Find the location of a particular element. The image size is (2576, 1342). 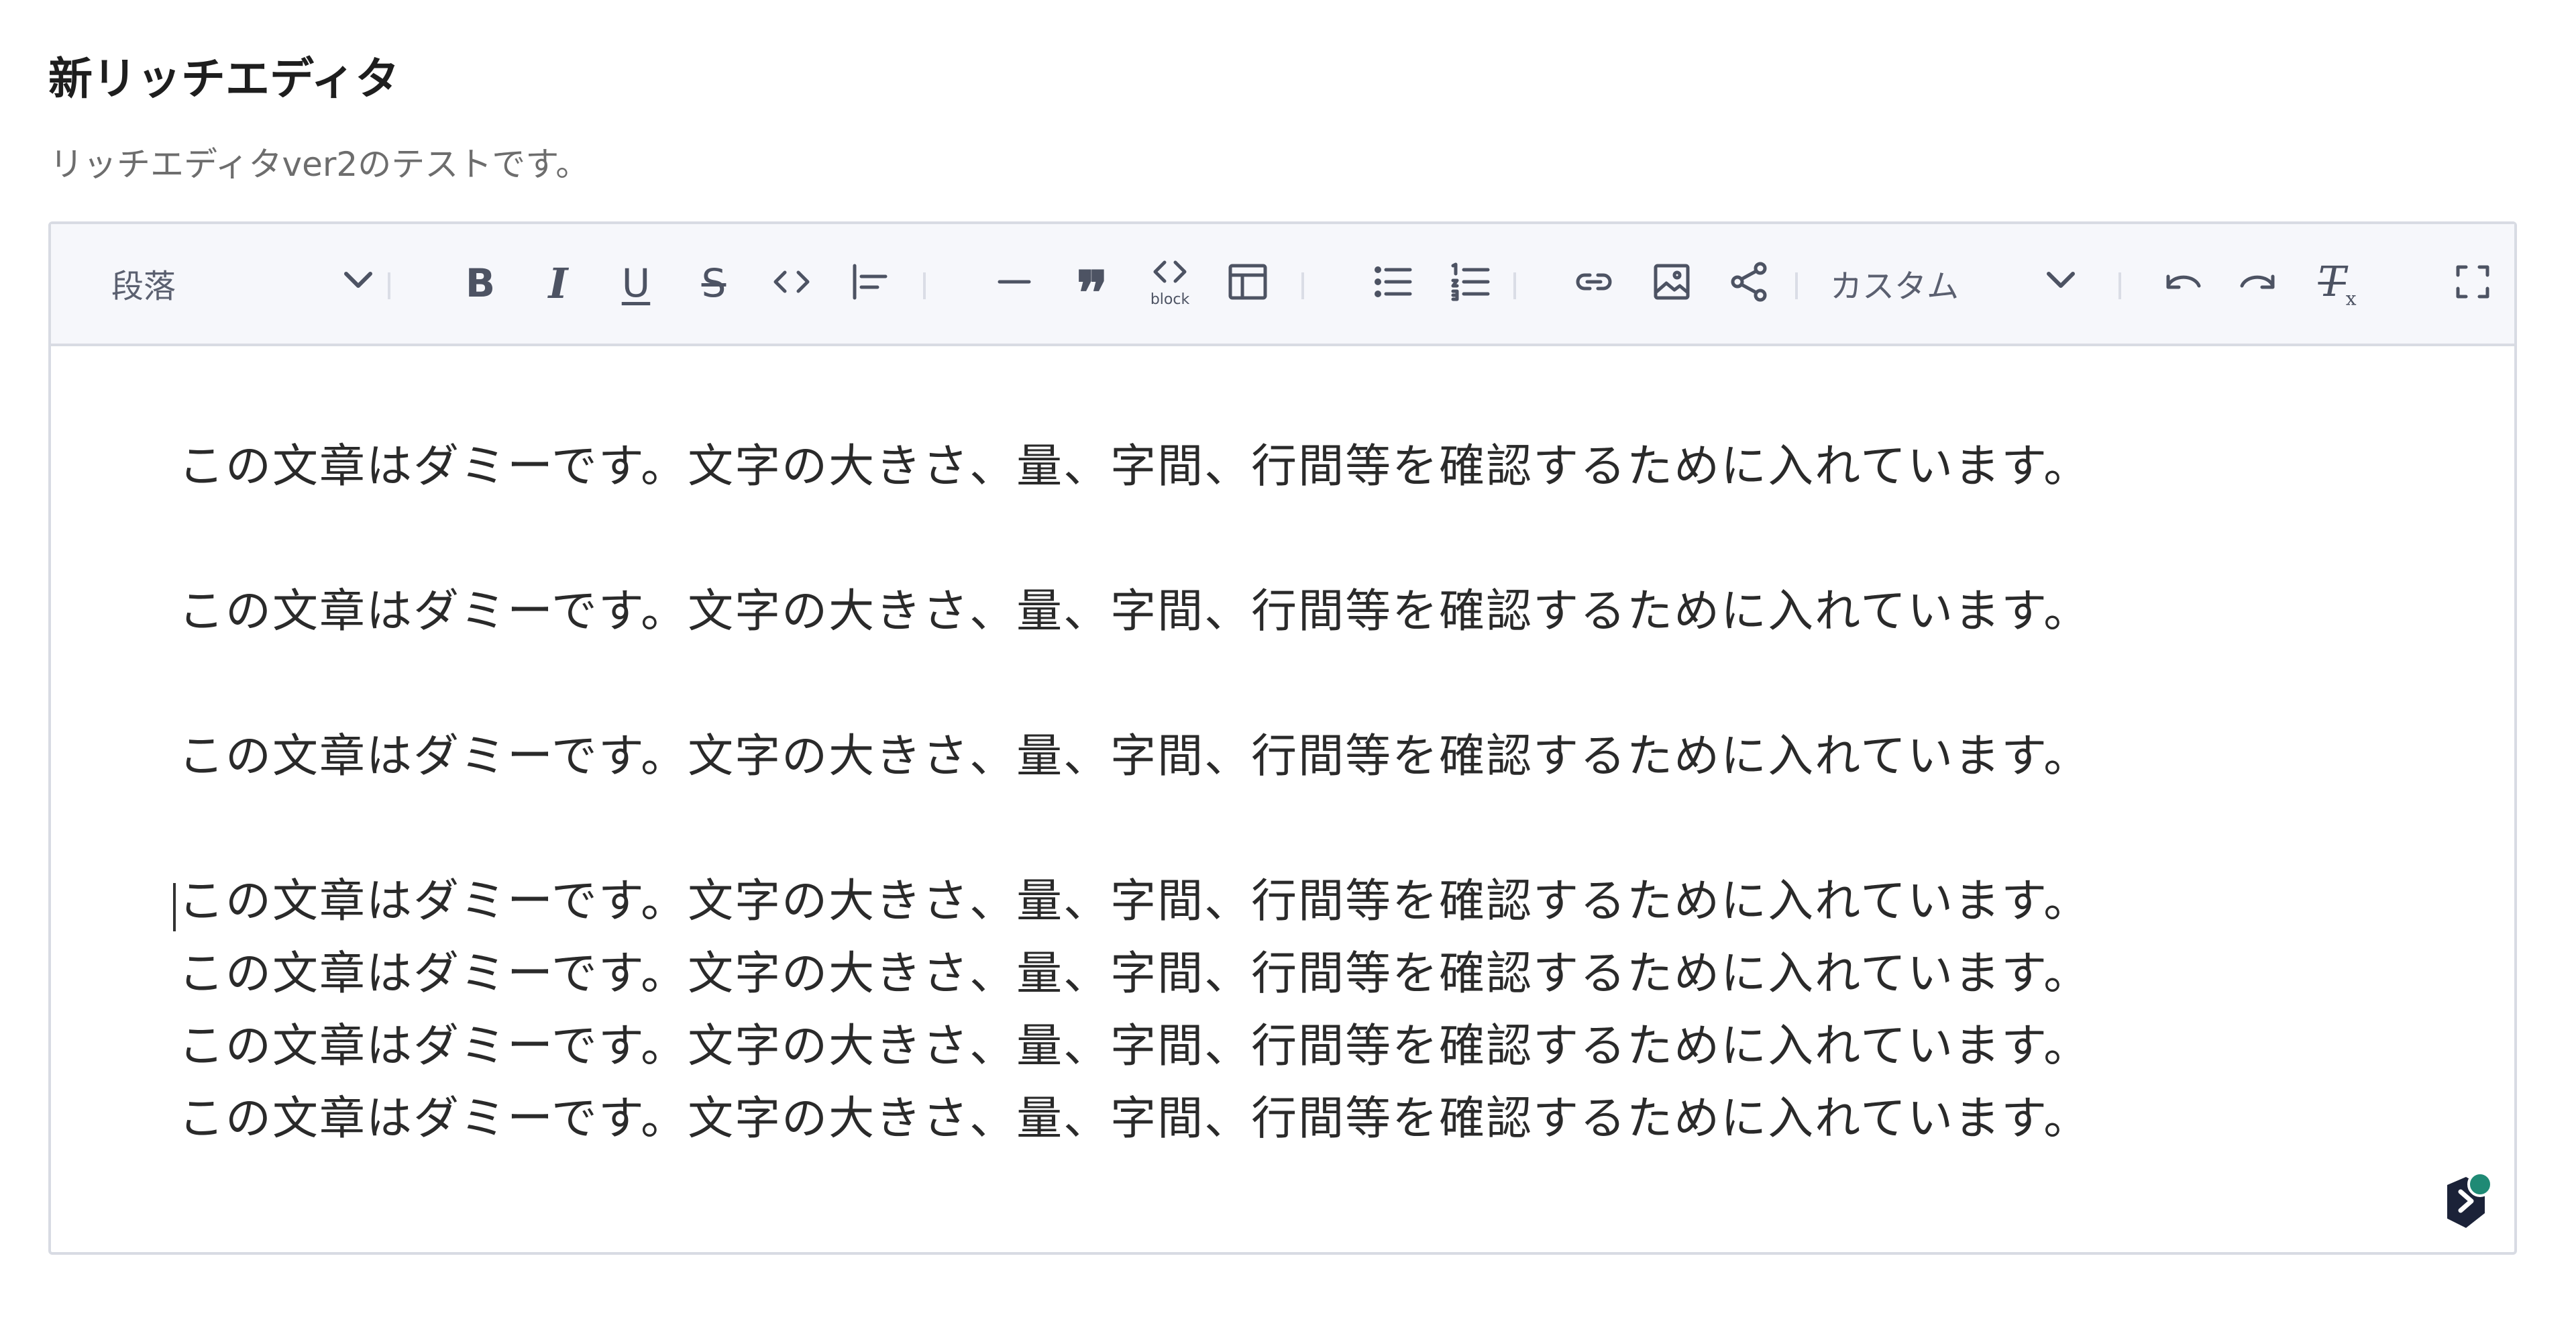

custom-select-value: カスタム is located at coordinates (1895, 286).